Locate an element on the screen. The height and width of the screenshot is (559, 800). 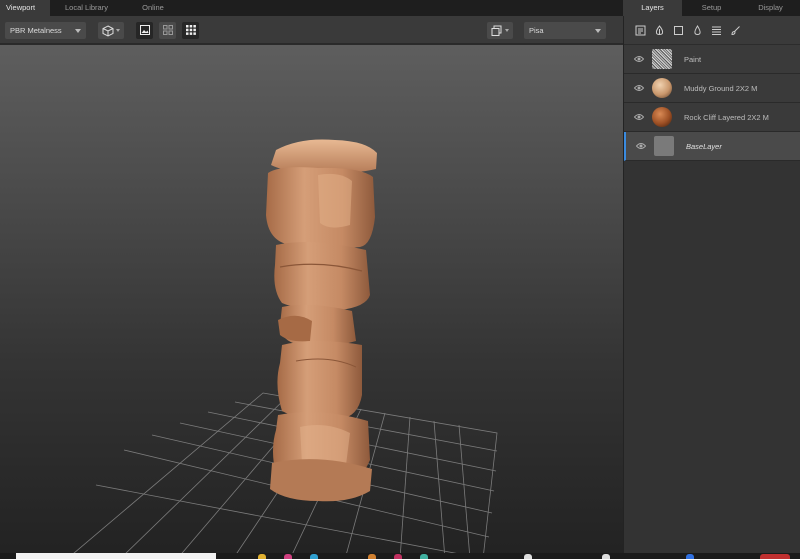
environment-value: Pisa is located at coordinates (536, 30).